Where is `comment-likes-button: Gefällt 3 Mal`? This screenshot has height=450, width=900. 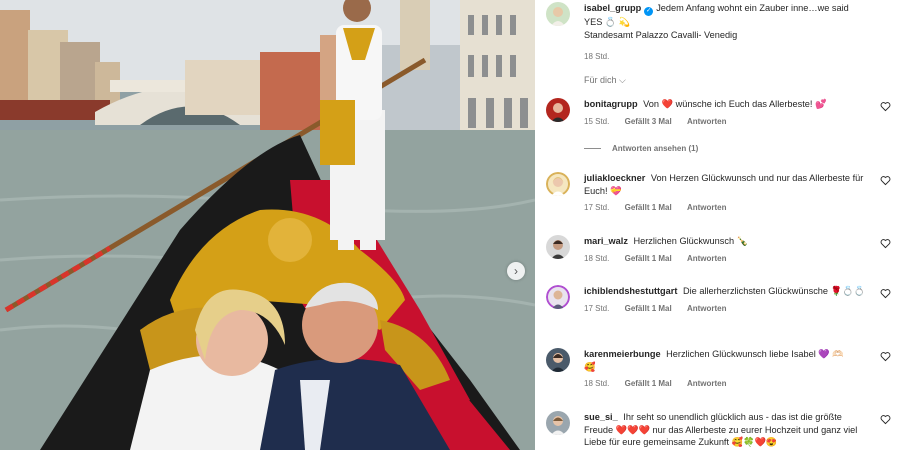
comment-likes-button: Gefällt 3 Mal is located at coordinates (648, 121).